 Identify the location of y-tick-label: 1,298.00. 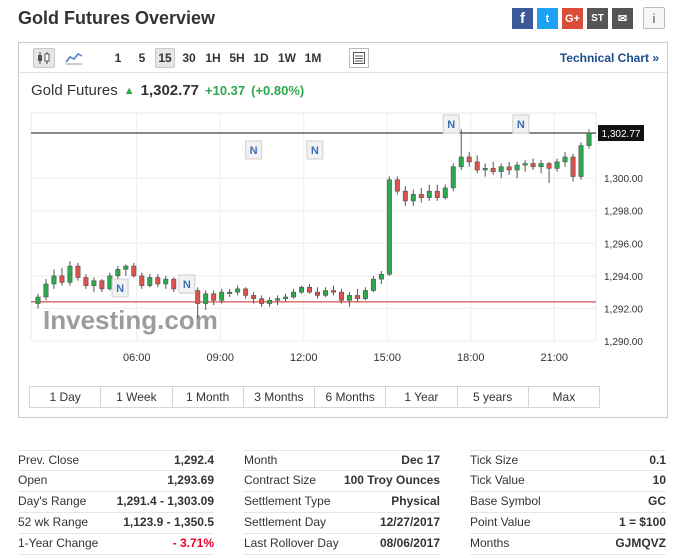
(623, 212).